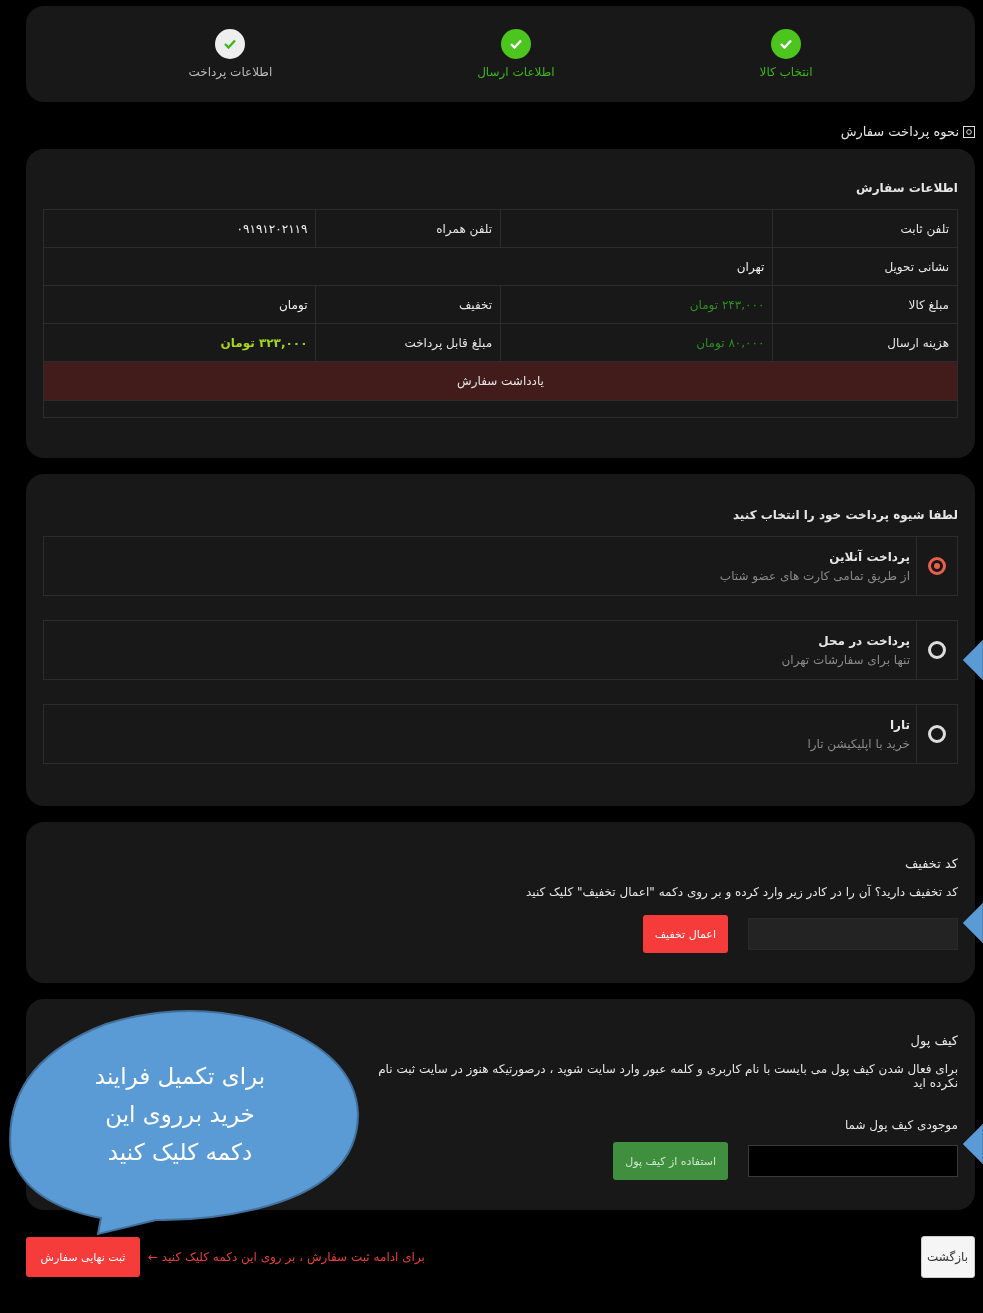  Describe the element at coordinates (844, 516) in the screenshot. I see `payment-prompt: لطفا شیوه پرداخت خود را انتخاب کنید` at that location.